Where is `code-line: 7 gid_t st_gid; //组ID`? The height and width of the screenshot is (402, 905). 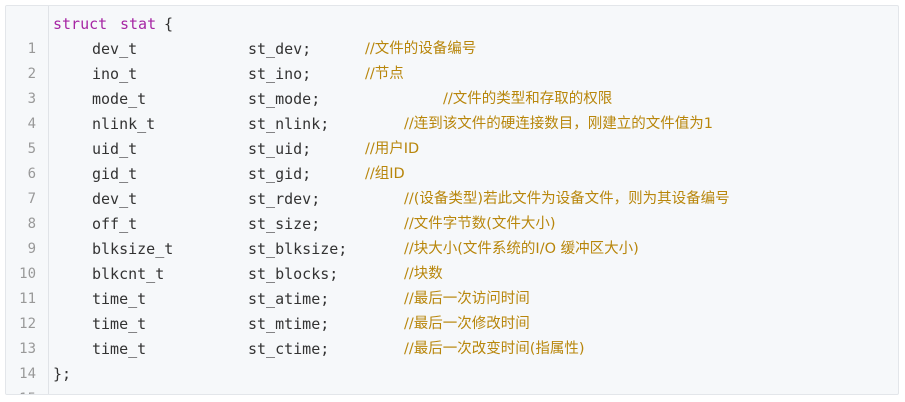
code-line: 7 gid_t st_gid; //组ID is located at coordinates (452, 184).